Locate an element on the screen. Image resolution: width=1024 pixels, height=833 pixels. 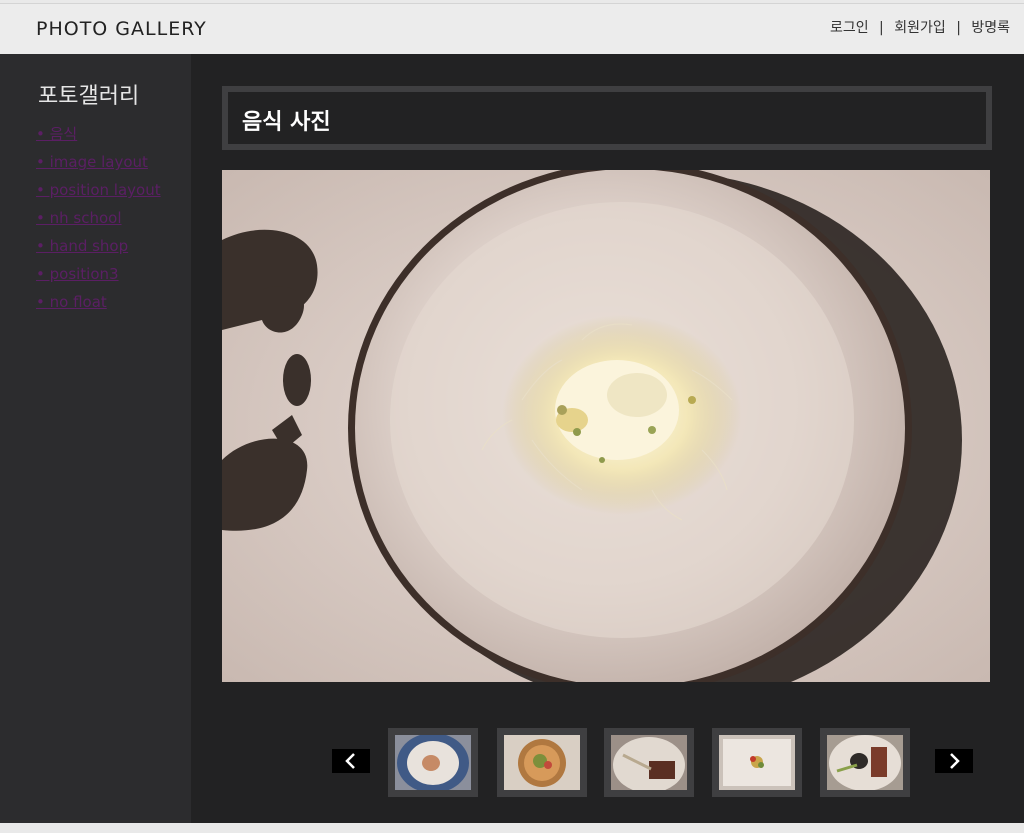
menu-item: • position layout is located at coordinates (98, 194).